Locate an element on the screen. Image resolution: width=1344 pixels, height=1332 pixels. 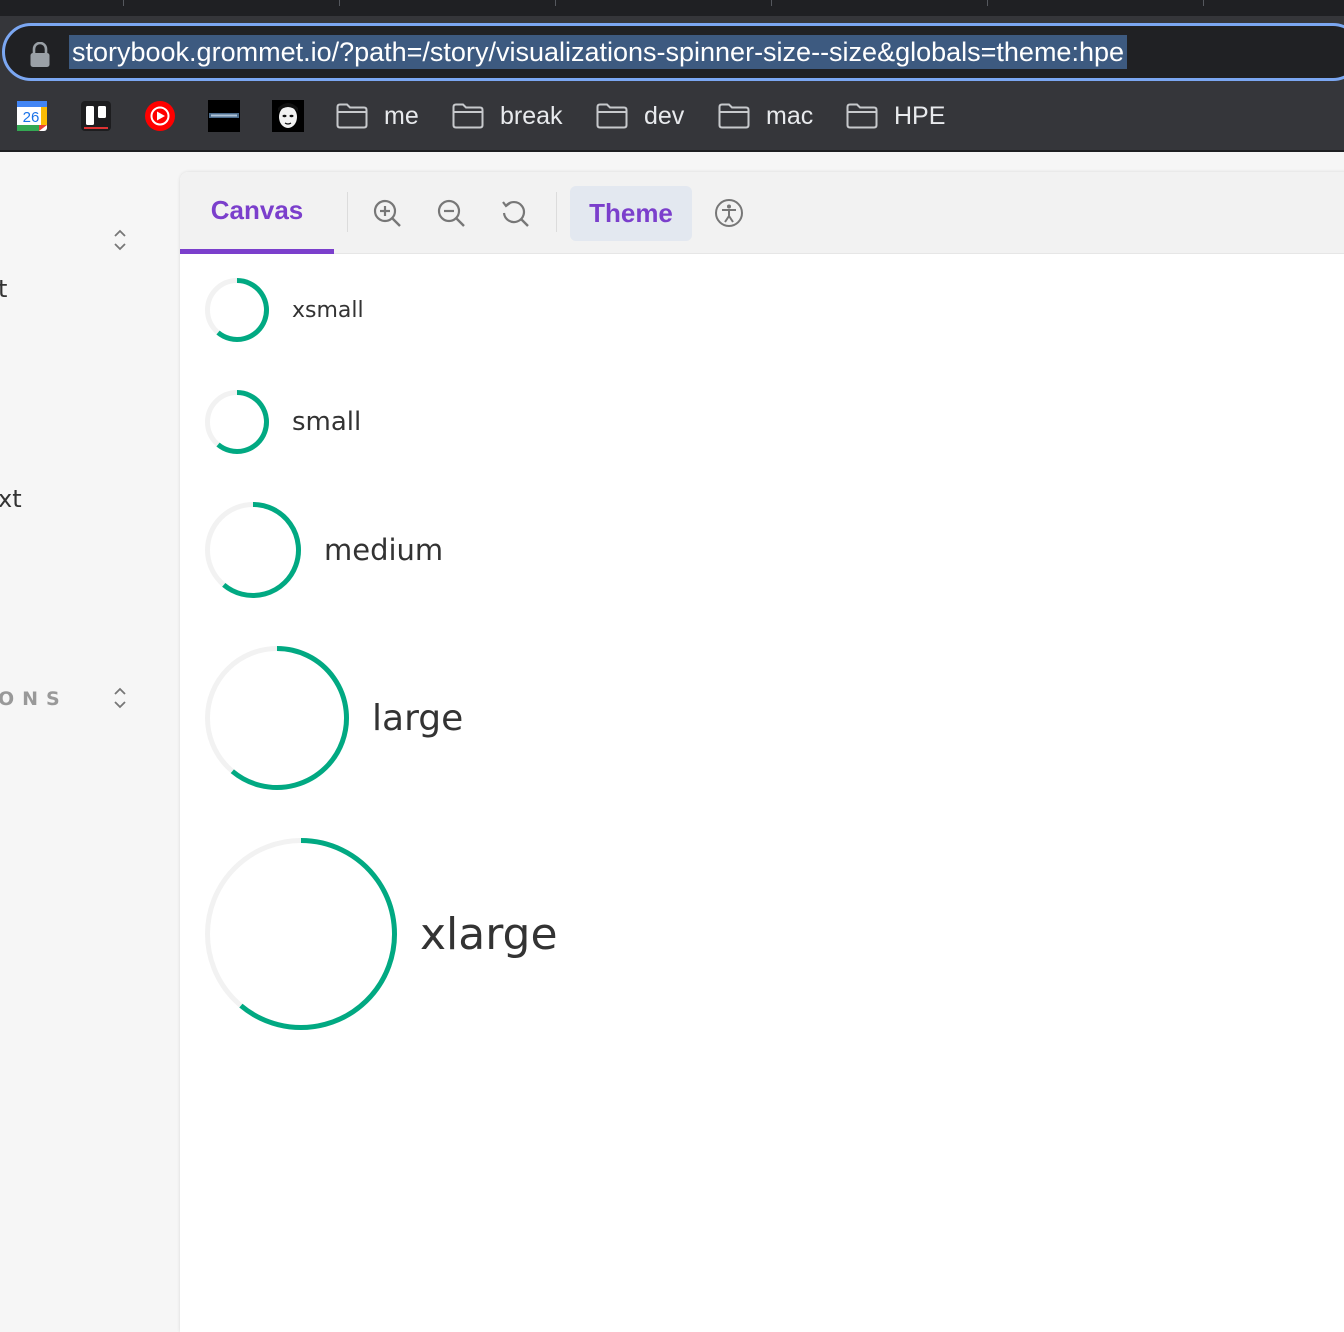
bookmark-folder-label: mac is located at coordinates (790, 115).